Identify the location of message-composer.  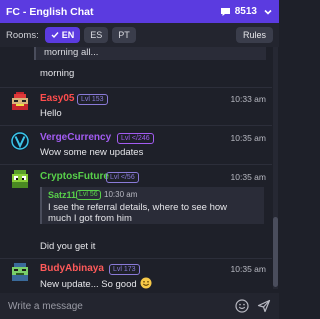
(139, 306).